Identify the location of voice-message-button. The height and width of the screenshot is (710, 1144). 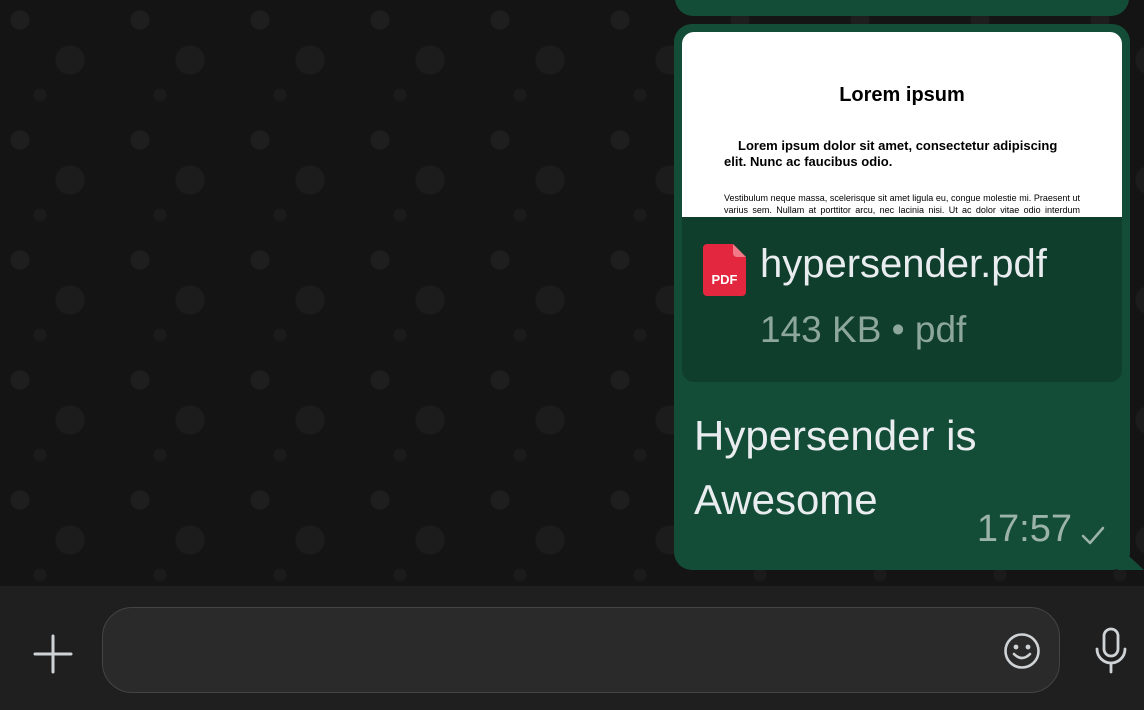
(1111, 651).